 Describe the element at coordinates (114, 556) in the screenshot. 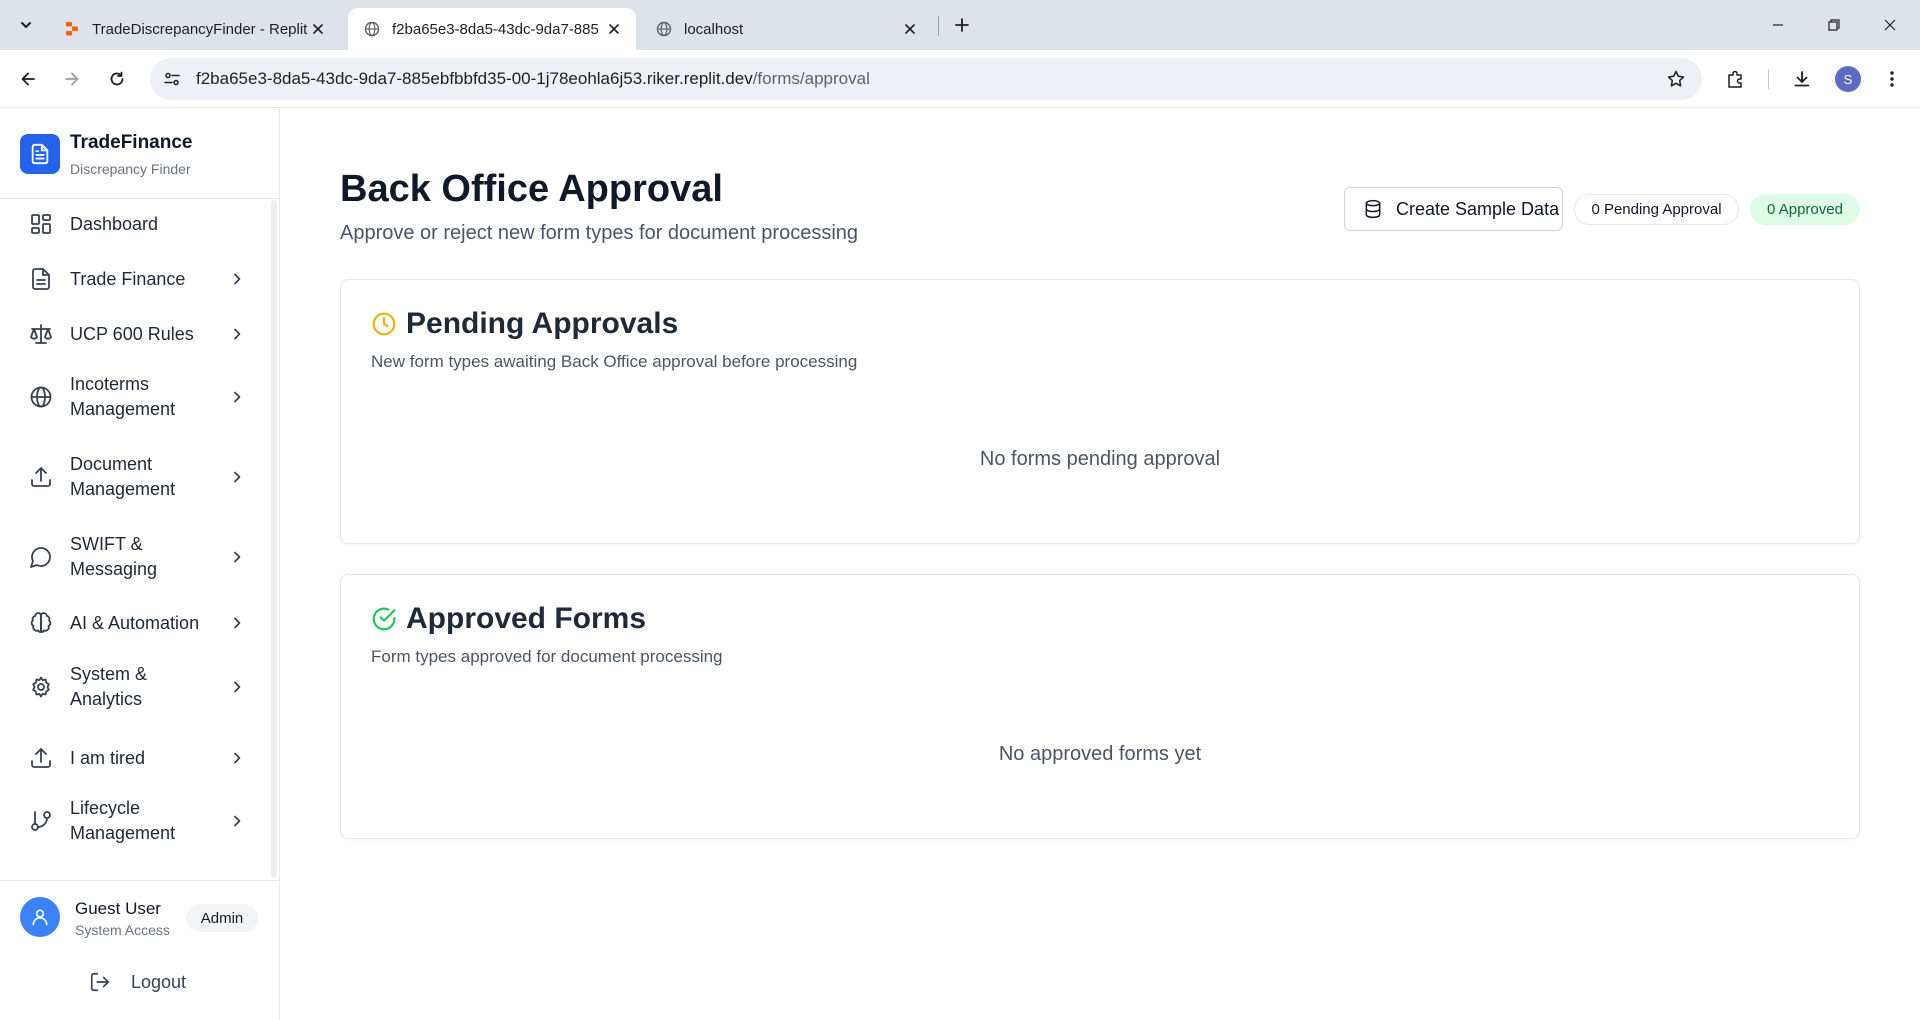

I see `sidebar-item-label: SWIFT & Messaging` at that location.